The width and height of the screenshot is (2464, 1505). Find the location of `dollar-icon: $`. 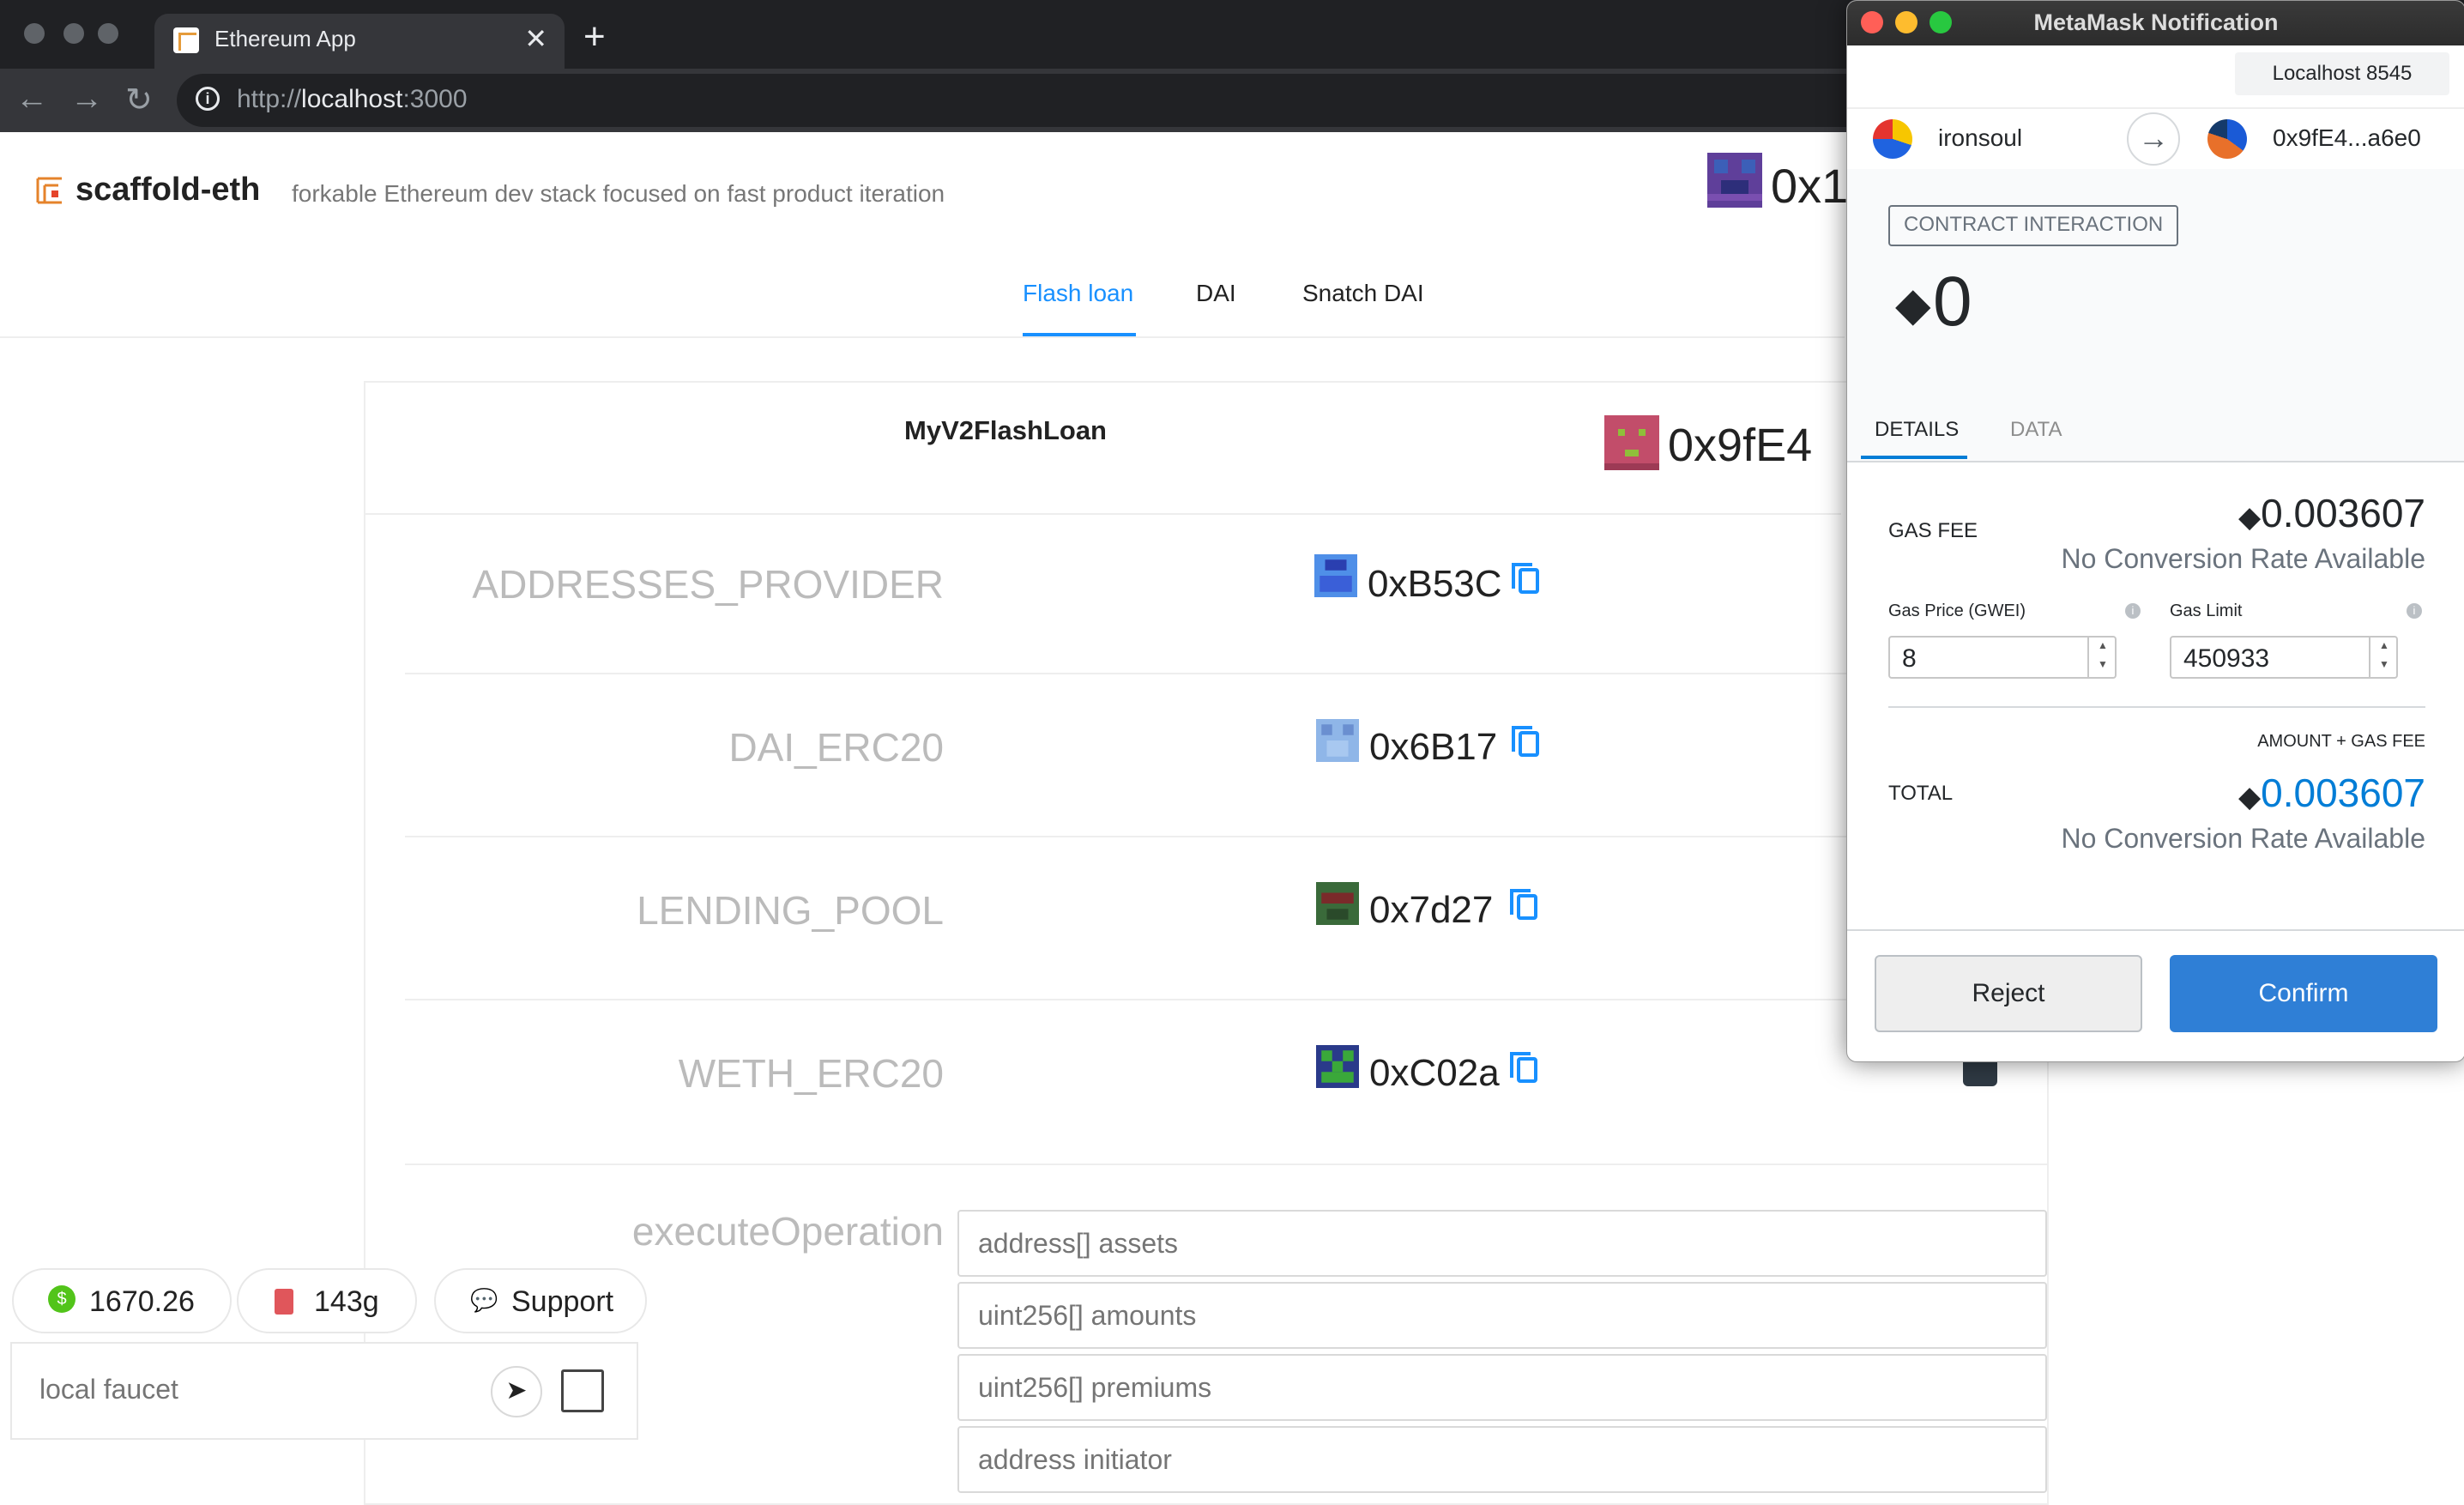

dollar-icon: $ is located at coordinates (61, 1299).